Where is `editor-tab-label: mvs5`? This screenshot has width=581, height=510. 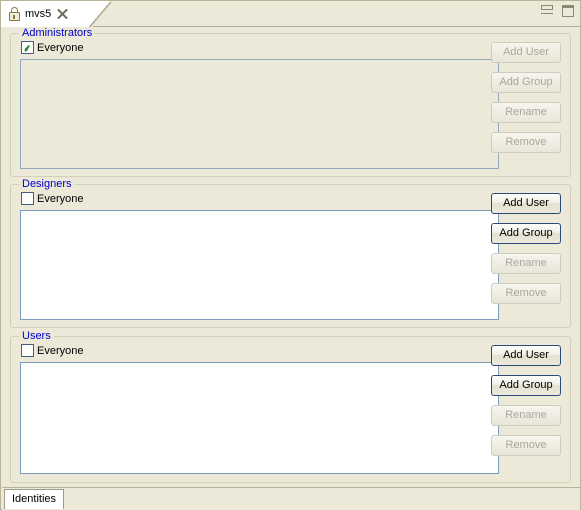
editor-tab-label: mvs5 is located at coordinates (38, 13).